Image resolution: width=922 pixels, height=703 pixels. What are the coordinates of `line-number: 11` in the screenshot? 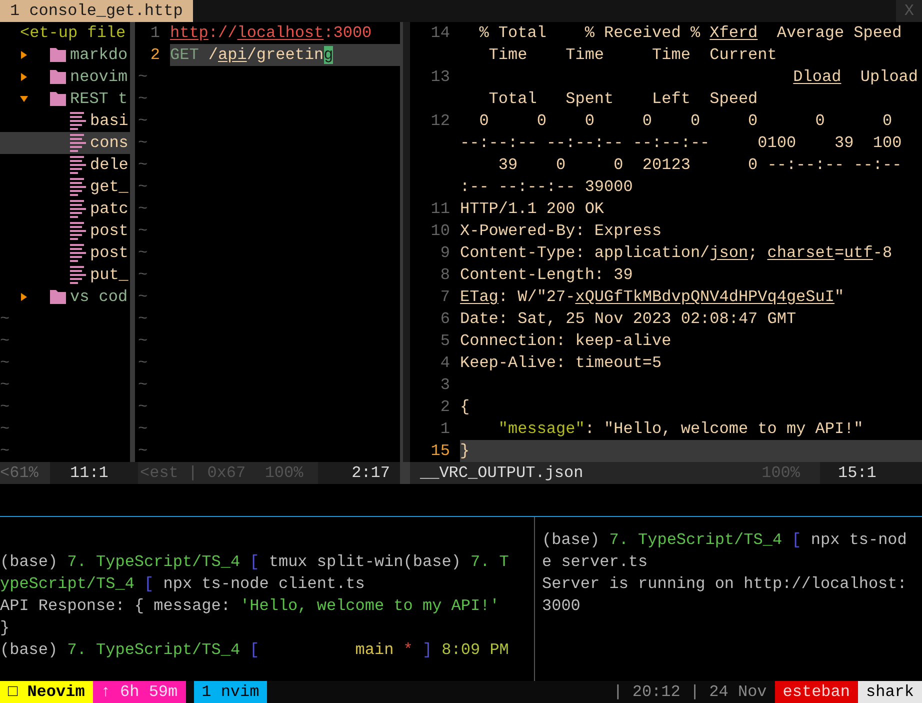 It's located at (440, 209).